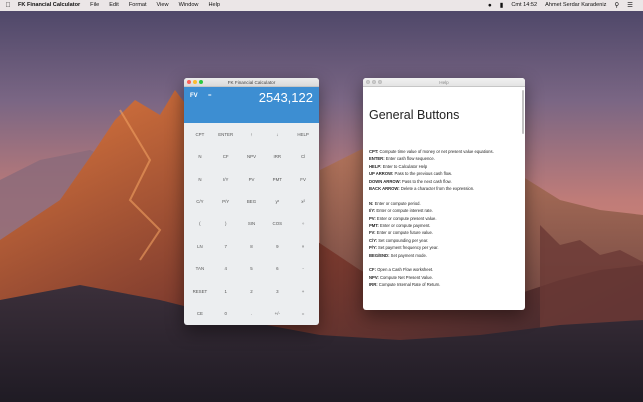  Describe the element at coordinates (444, 195) in the screenshot. I see `help-group-gap` at that location.